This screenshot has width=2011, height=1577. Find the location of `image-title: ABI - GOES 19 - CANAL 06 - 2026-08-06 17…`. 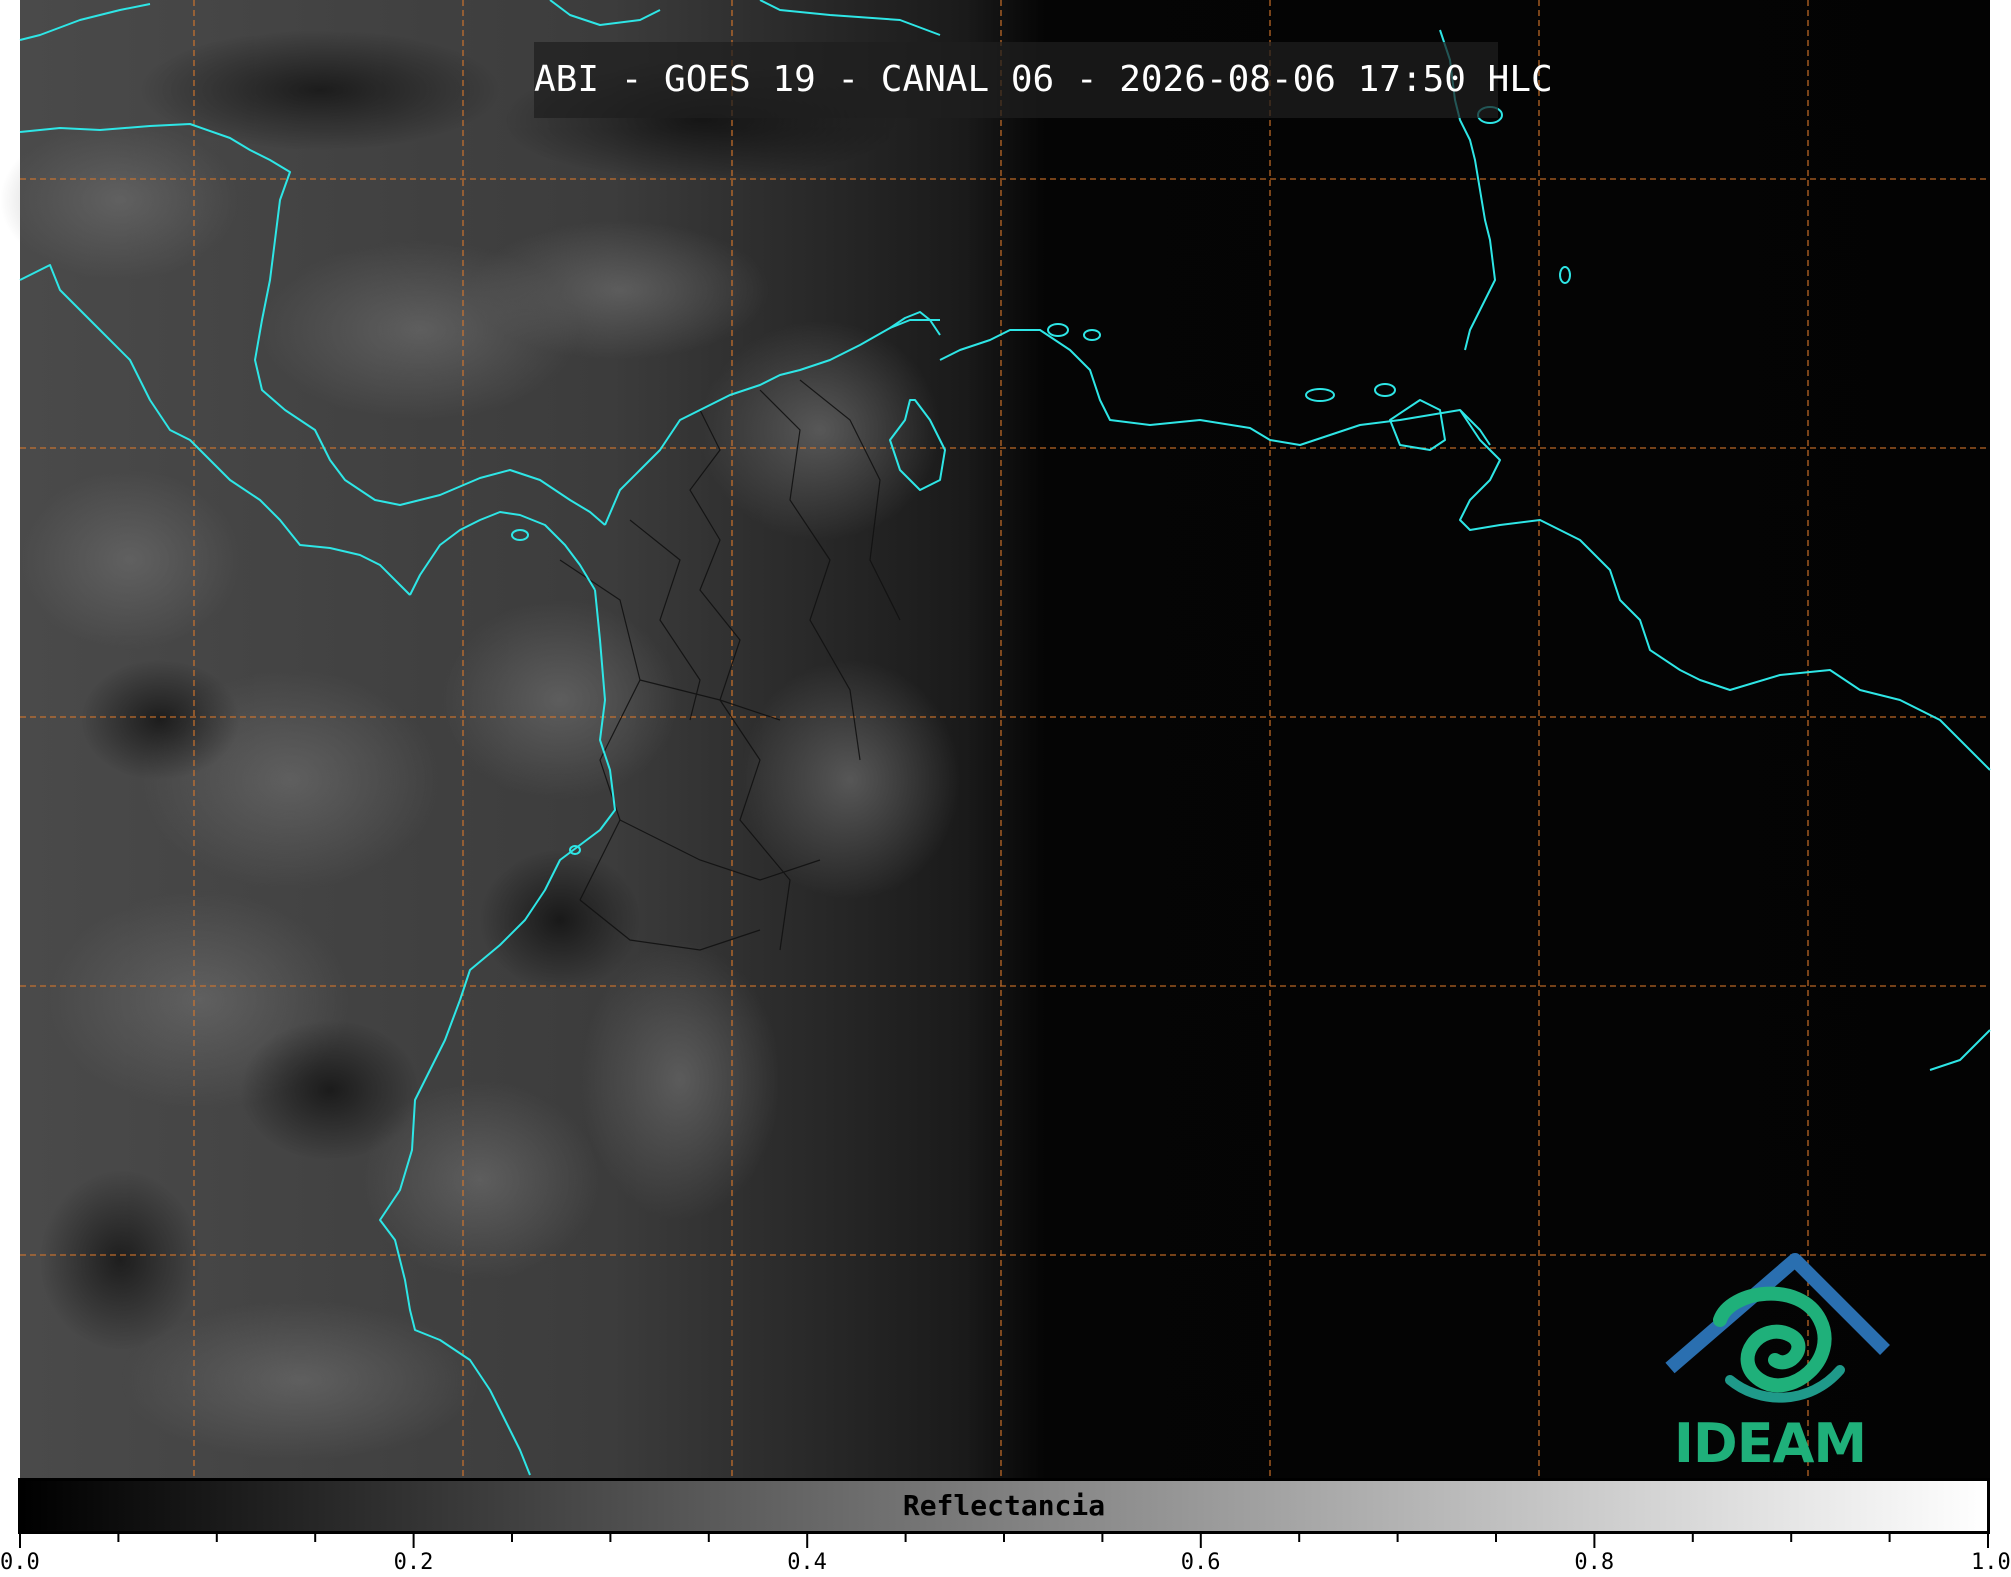

image-title: ABI - GOES 19 - CANAL 06 - 2026-08-06 17… is located at coordinates (1043, 79).